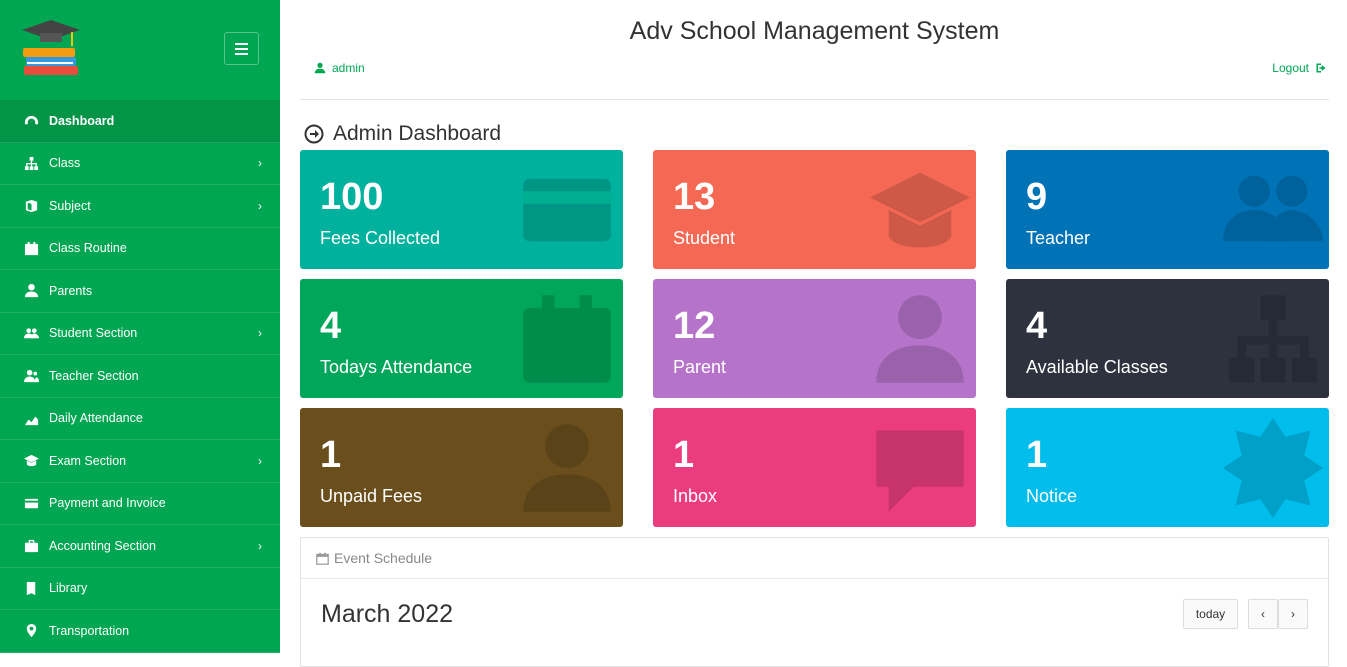 The width and height of the screenshot is (1347, 667). I want to click on today-button: today, so click(1210, 614).